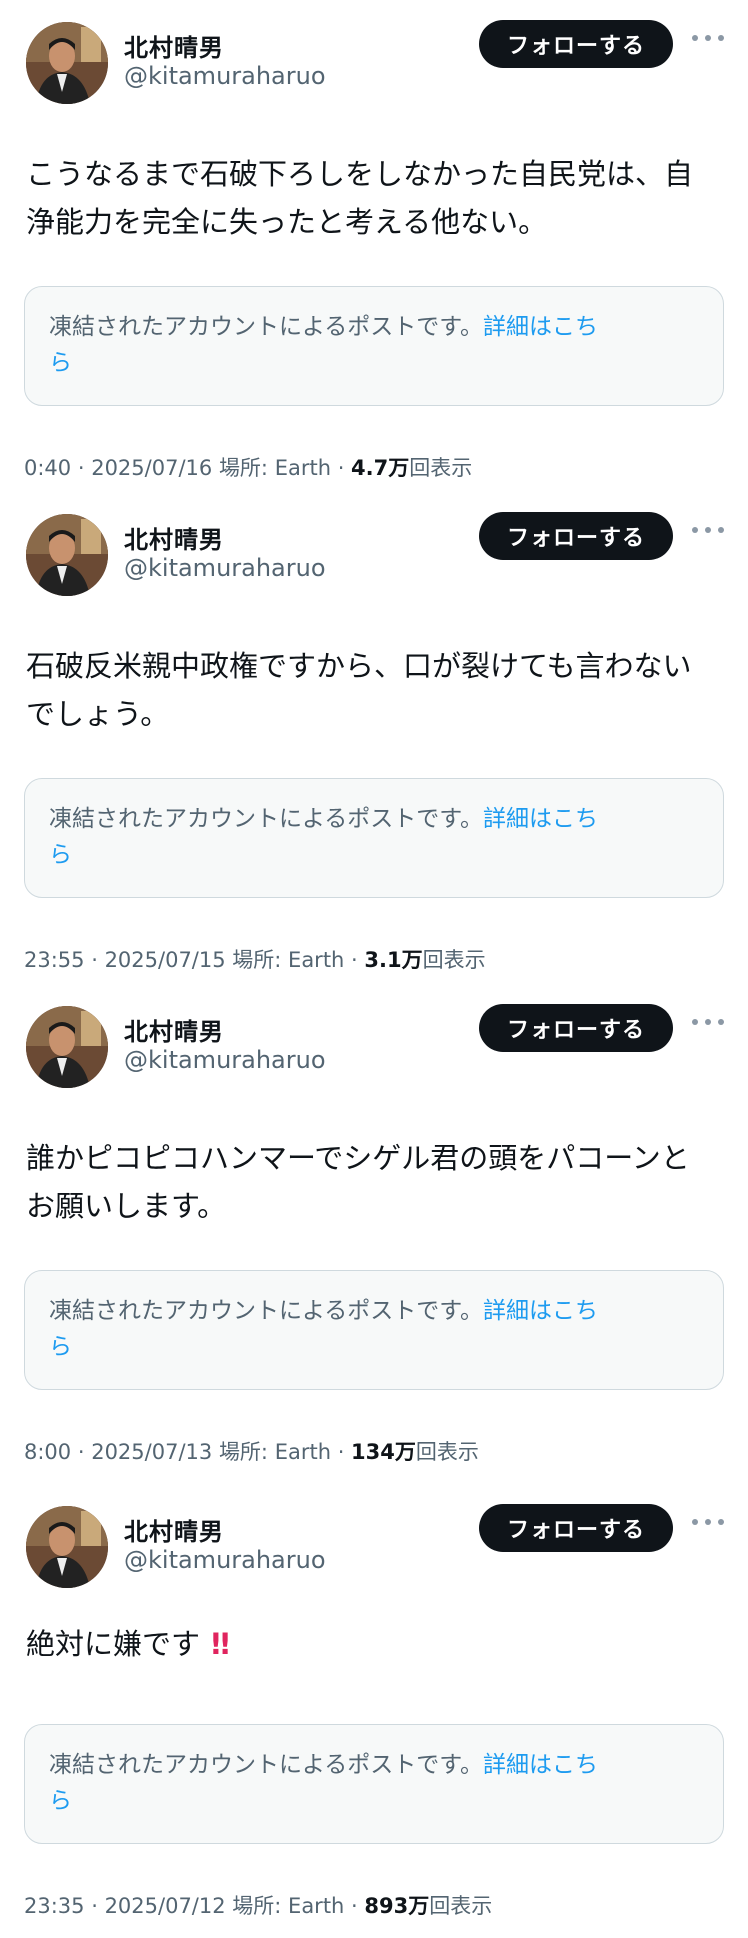  What do you see at coordinates (165, 960) in the screenshot?
I see `post-date: 2025/07/15` at bounding box center [165, 960].